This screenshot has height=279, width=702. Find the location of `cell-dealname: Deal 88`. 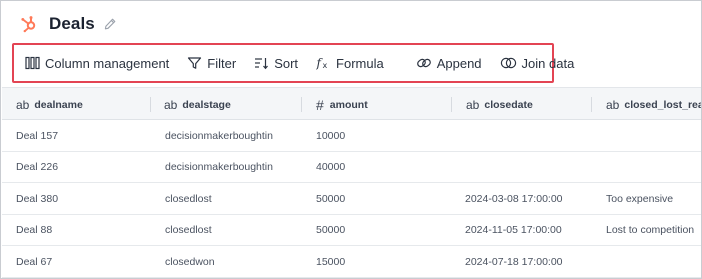

cell-dealname: Deal 88 is located at coordinates (34, 230).